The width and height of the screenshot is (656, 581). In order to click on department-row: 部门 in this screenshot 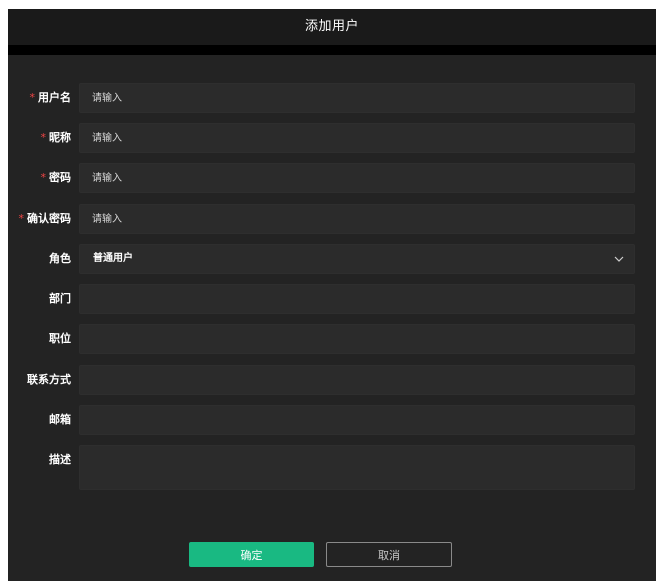, I will do `click(332, 299)`.